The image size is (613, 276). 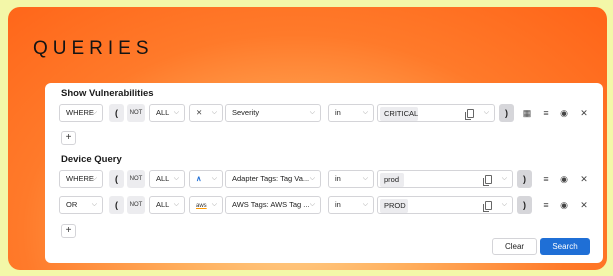 I want to click on field-select: Adapter Tags: Tag Va... ⌵, so click(x=273, y=179).